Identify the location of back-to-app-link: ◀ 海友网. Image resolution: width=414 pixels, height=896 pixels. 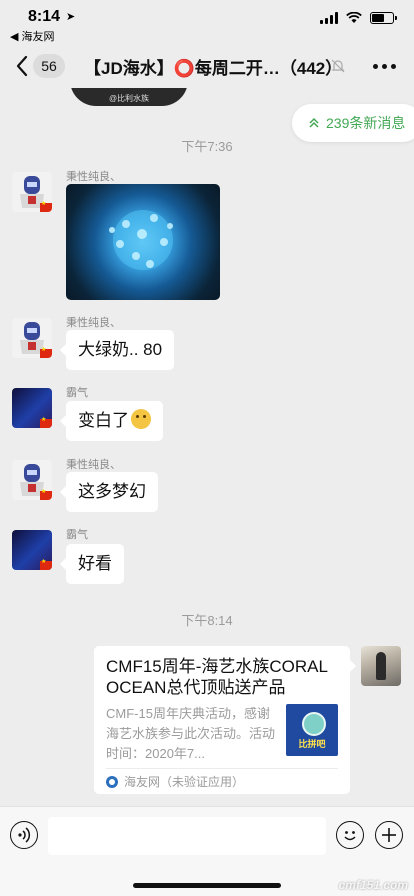
(32, 36).